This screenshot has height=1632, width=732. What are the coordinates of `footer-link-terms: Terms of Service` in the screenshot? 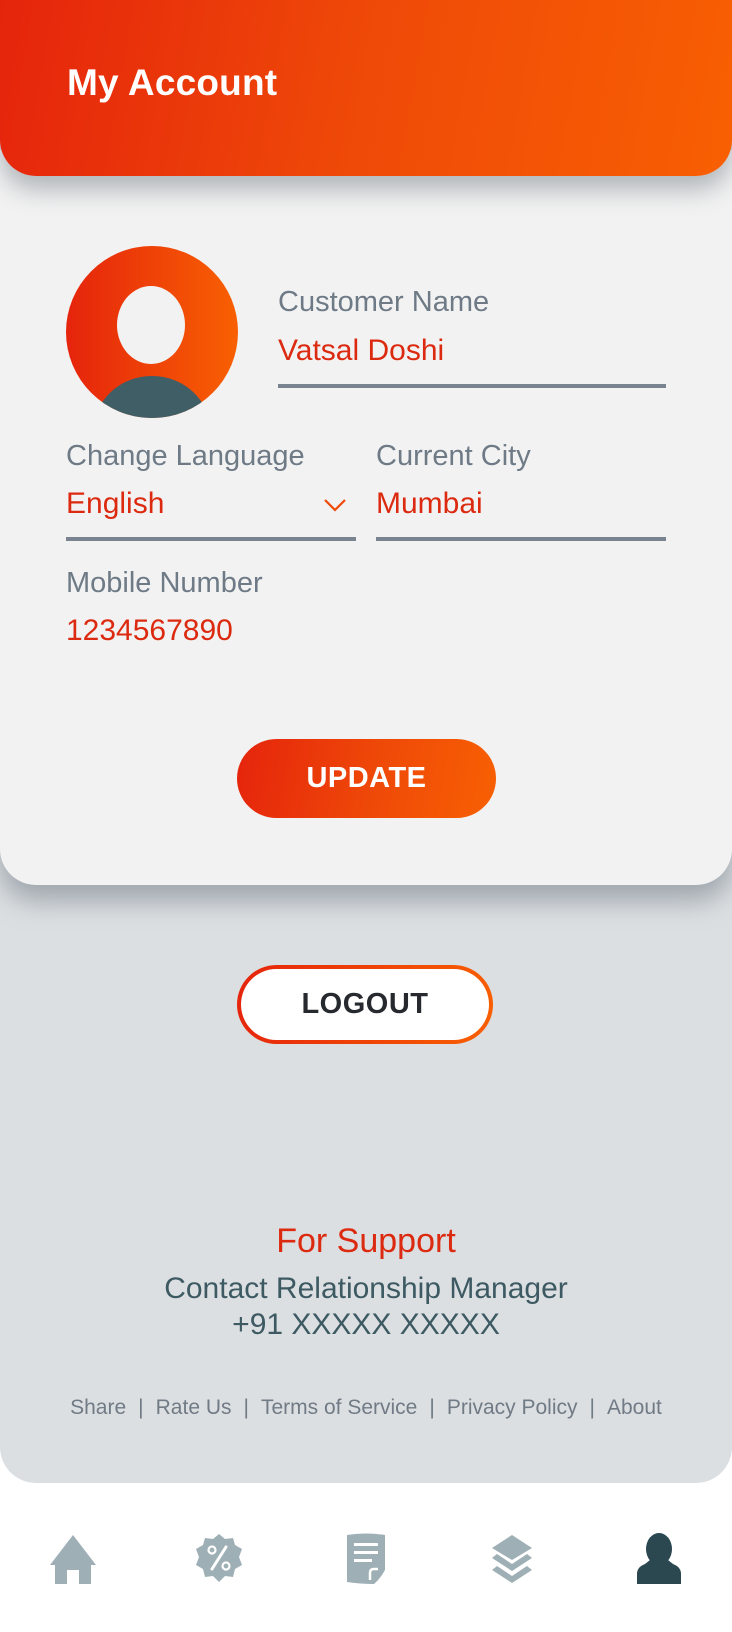 It's located at (339, 1408).